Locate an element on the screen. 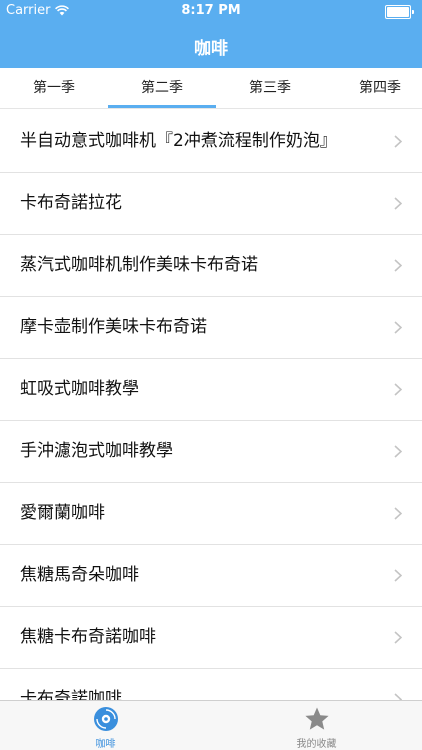 This screenshot has width=422, height=750. list-item: 摩卡壶制作美味卡布奇诺 is located at coordinates (211, 328).